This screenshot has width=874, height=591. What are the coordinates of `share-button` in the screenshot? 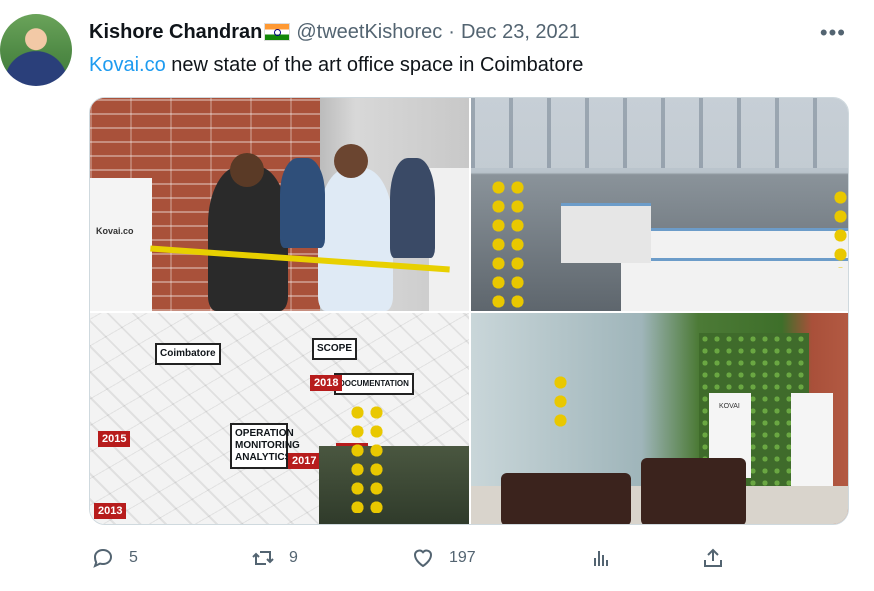 It's located at (713, 558).